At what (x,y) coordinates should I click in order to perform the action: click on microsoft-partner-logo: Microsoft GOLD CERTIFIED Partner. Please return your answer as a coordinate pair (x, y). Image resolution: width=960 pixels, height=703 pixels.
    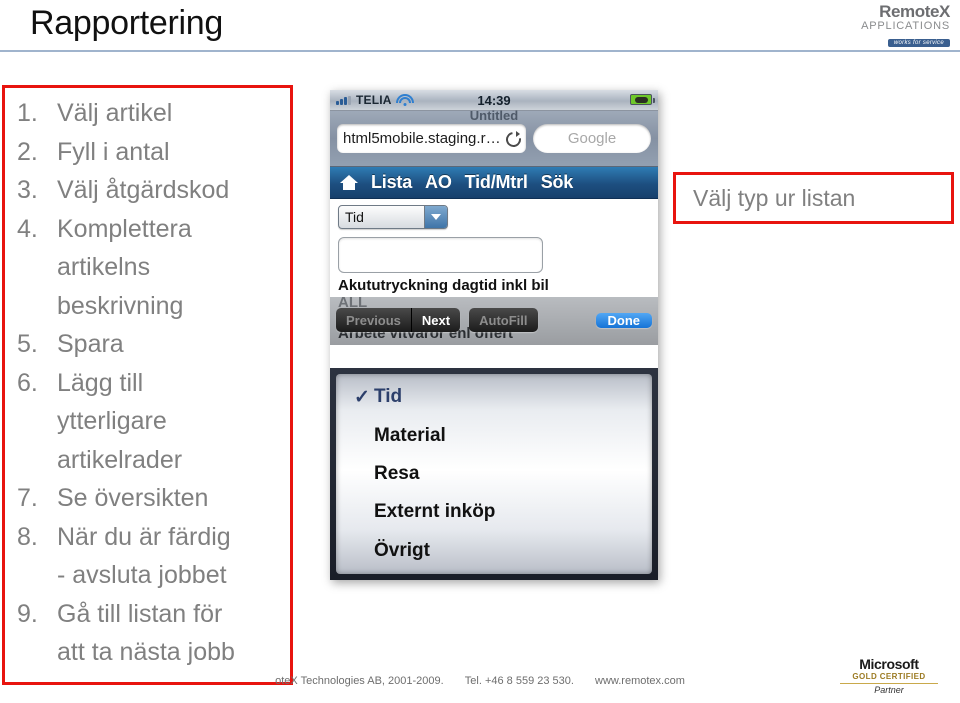
    Looking at the image, I should click on (889, 675).